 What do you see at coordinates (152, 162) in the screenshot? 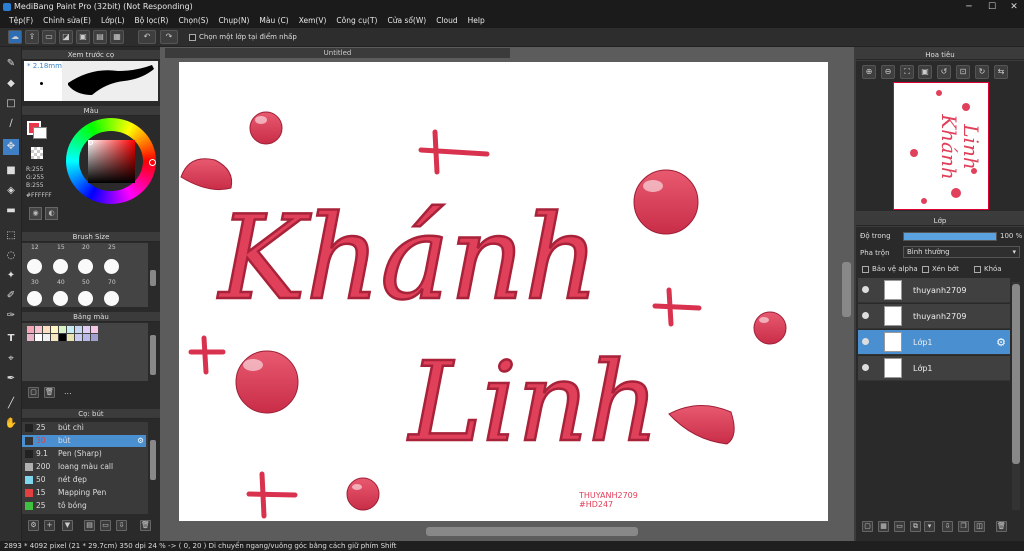
I see `hue-cursor` at bounding box center [152, 162].